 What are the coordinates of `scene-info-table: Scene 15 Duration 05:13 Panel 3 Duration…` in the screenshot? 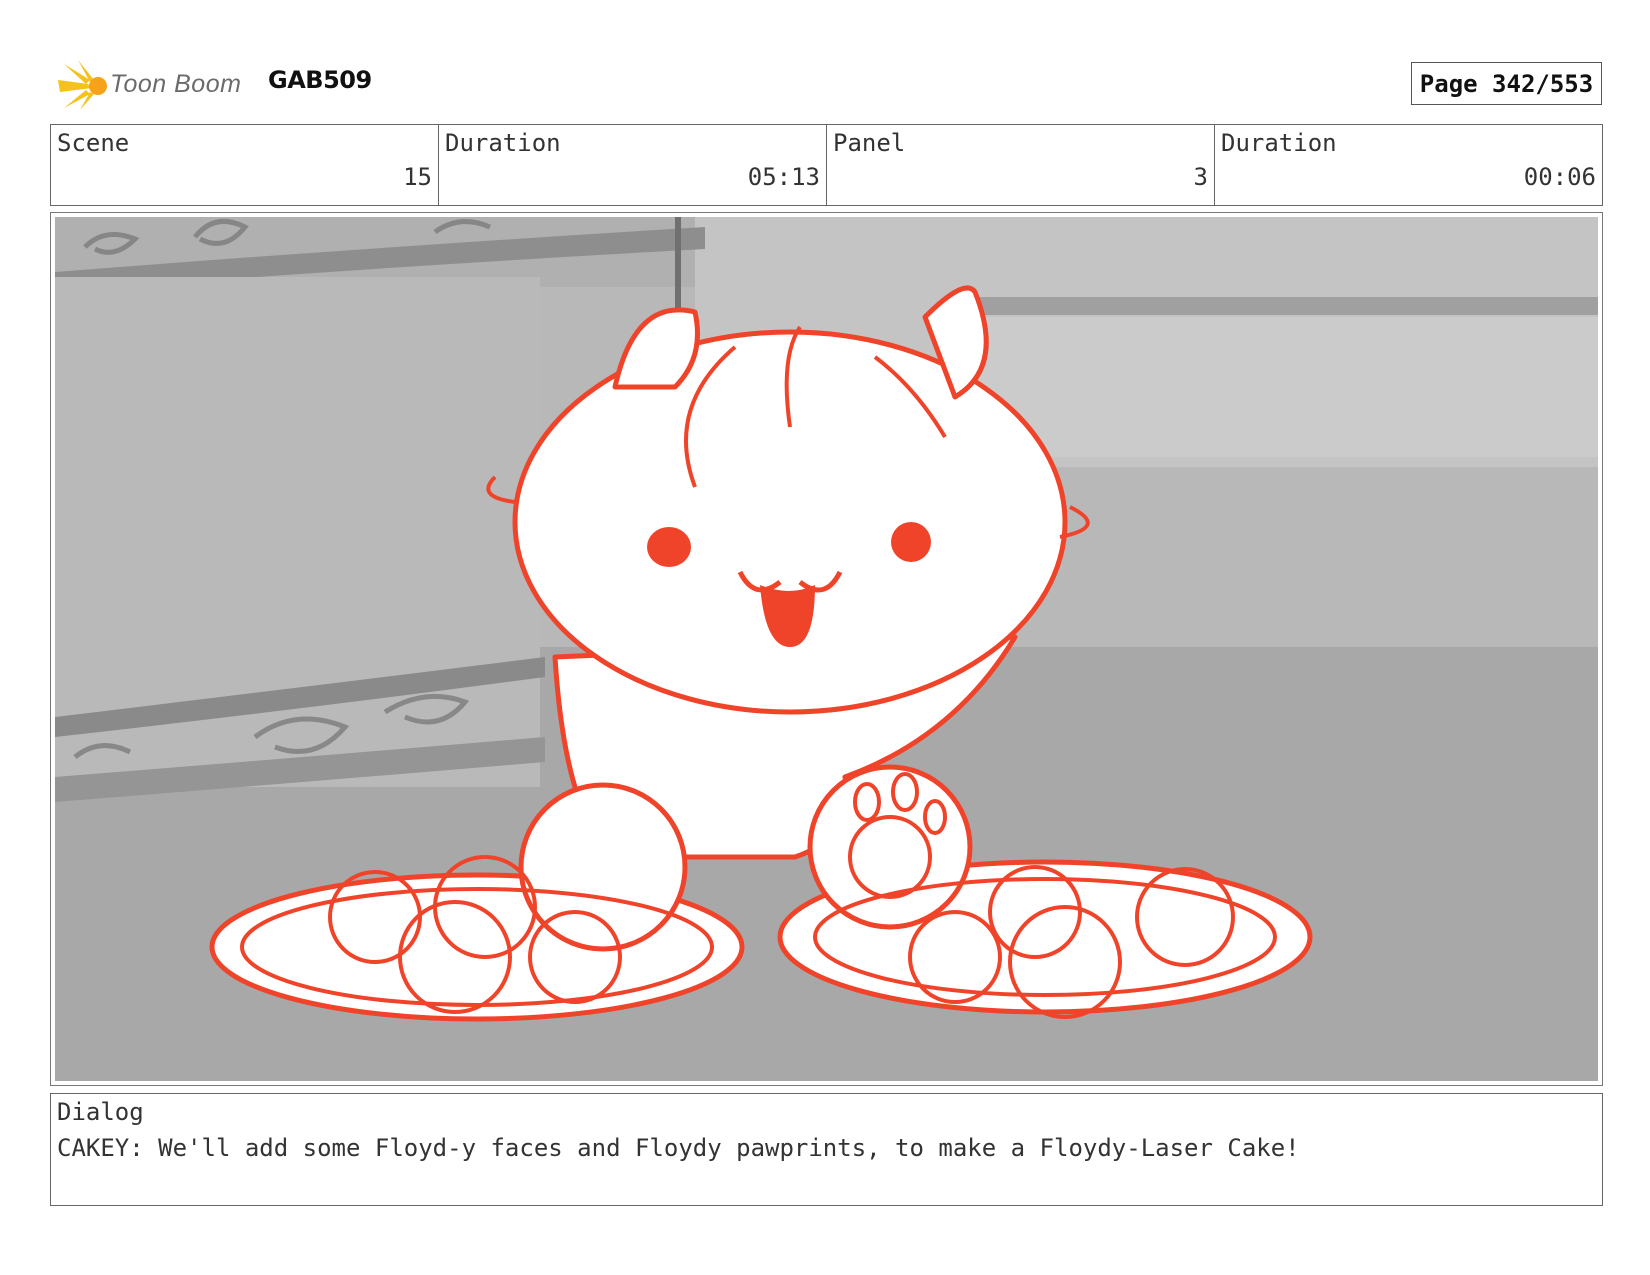 It's located at (826, 165).